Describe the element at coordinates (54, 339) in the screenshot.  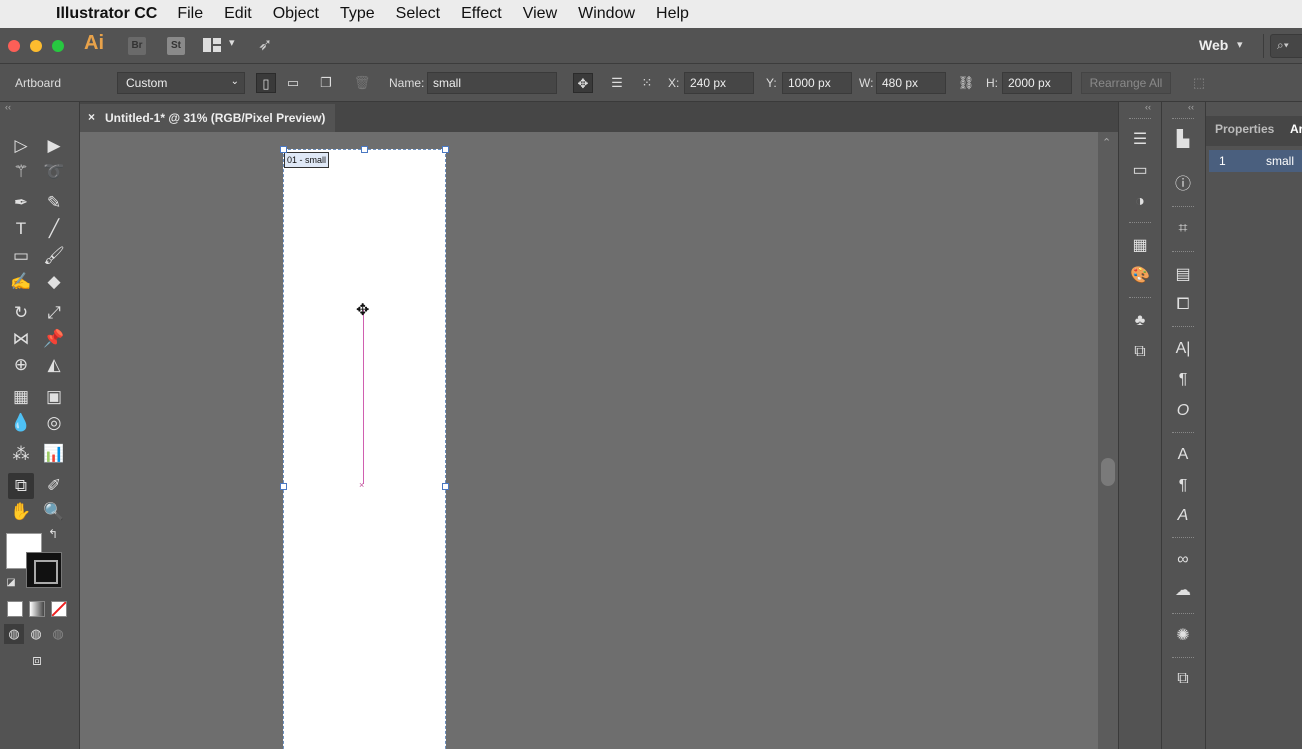
I see `puppet-warp-tool-icon: 📌` at that location.